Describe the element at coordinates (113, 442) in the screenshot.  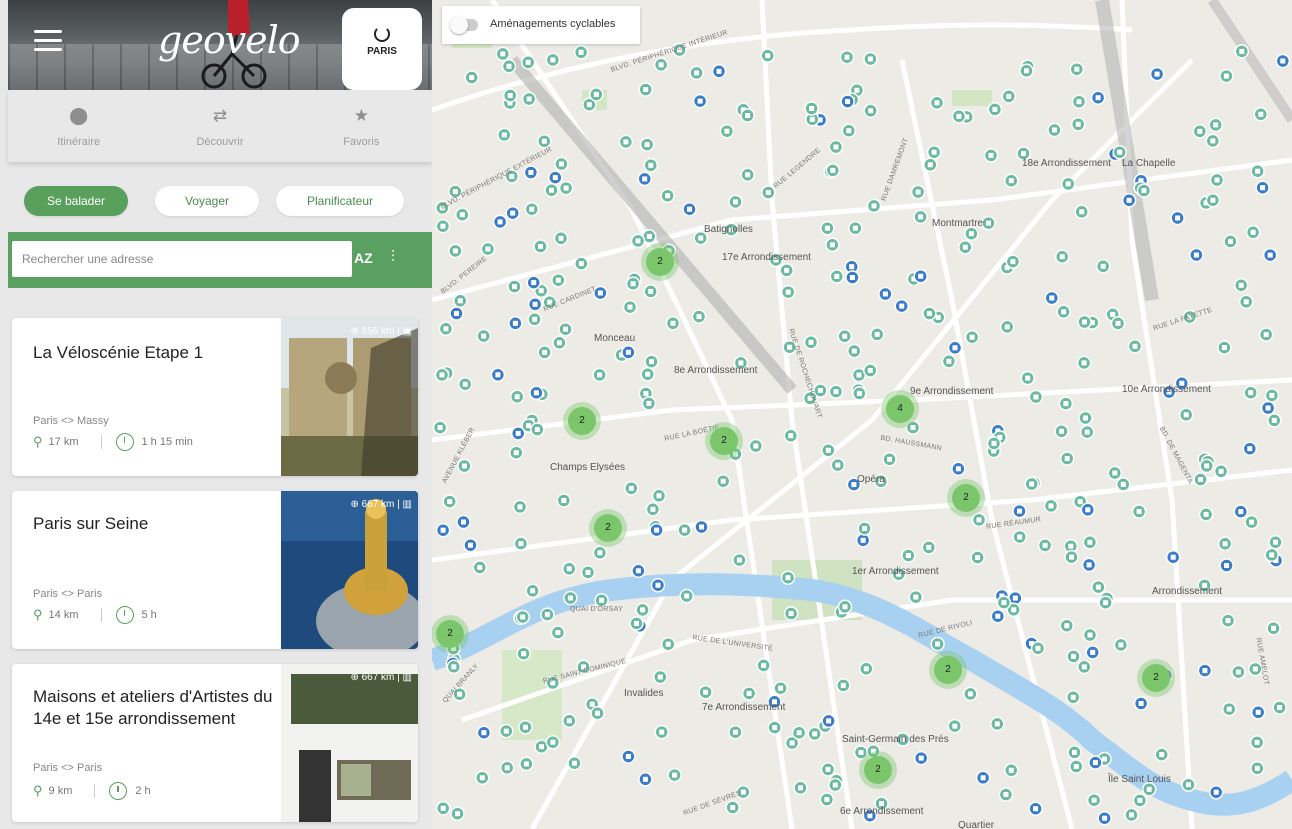
I see `card-metrics: ⚲ 17 km 1 h 15 min` at that location.